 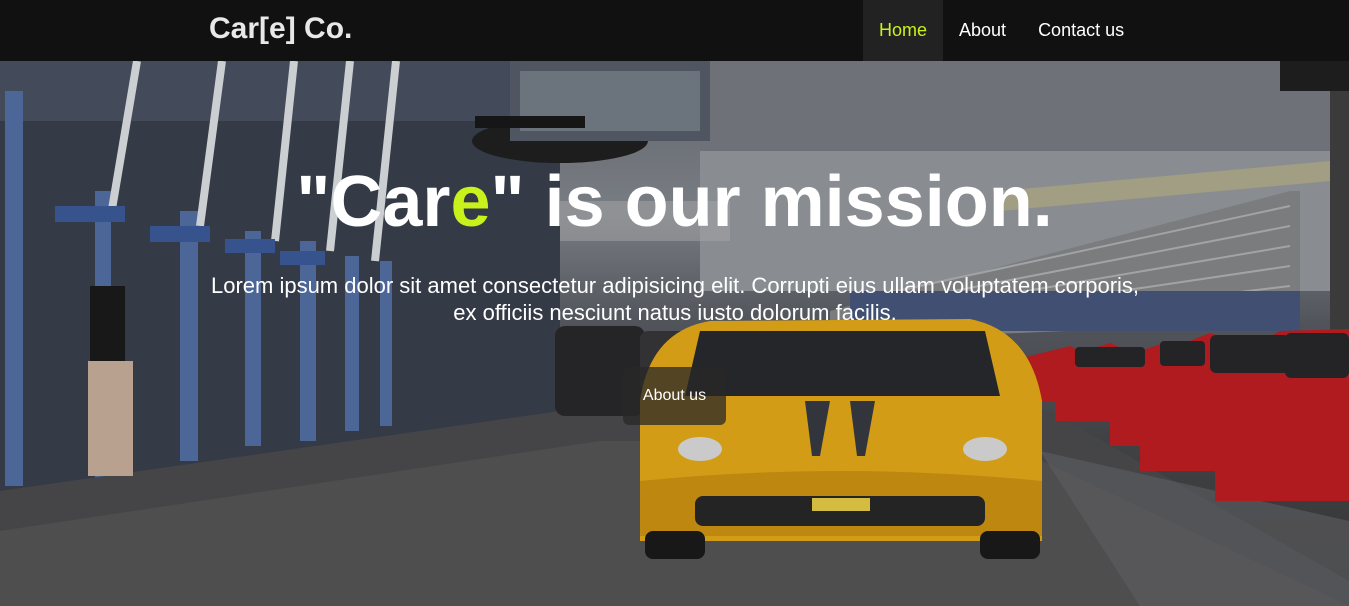 What do you see at coordinates (903, 30) in the screenshot?
I see `nav-link-home: Home` at bounding box center [903, 30].